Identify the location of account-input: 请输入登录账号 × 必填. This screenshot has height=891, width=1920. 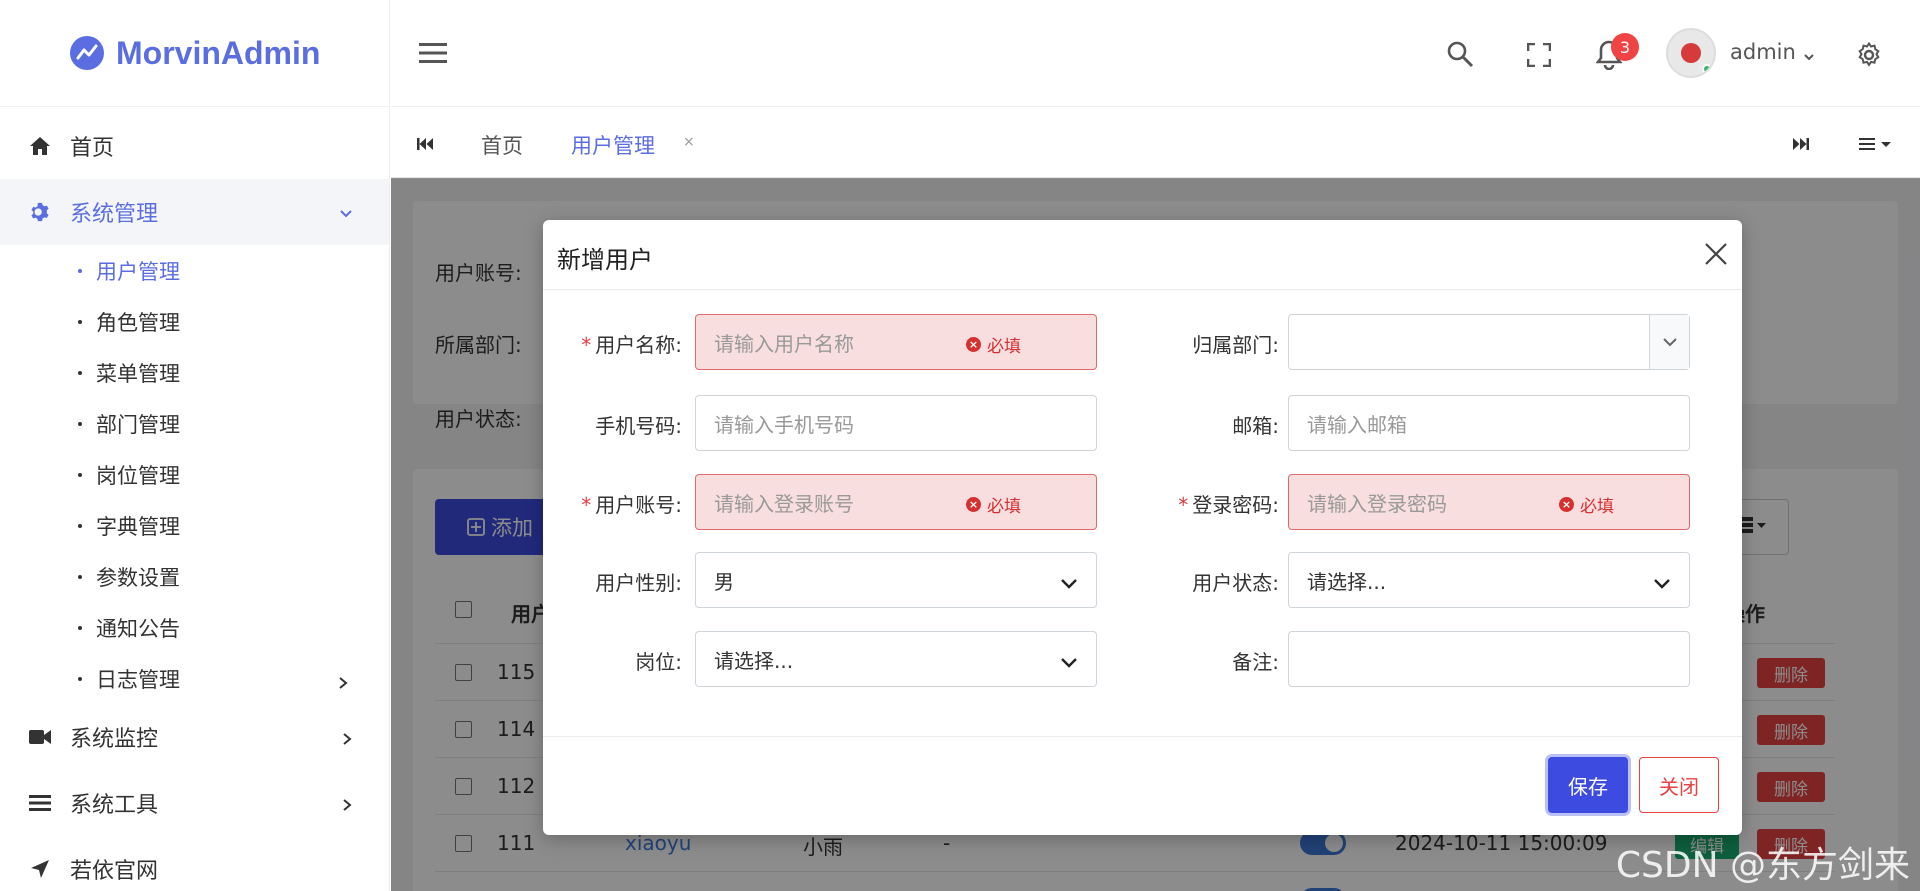
(896, 502).